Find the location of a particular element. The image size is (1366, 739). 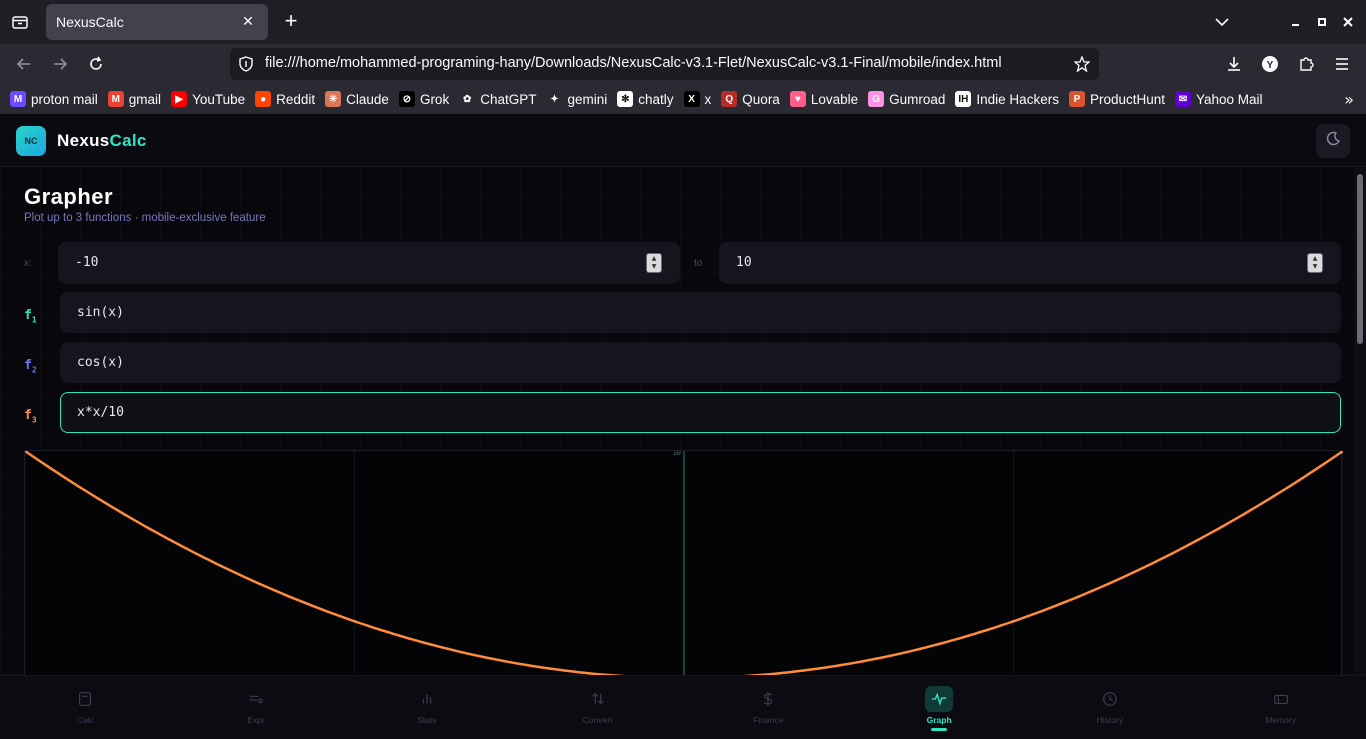

bookmark-grok: ⊘ Grok is located at coordinates (424, 99).